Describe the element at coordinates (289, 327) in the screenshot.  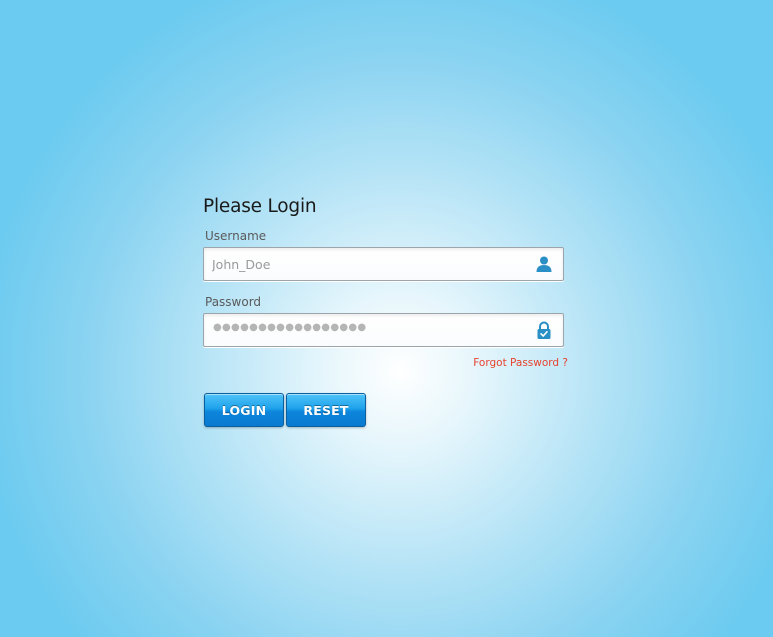
I see `password-masked-value: ●●●●●●●●●●●●●●●●●` at that location.